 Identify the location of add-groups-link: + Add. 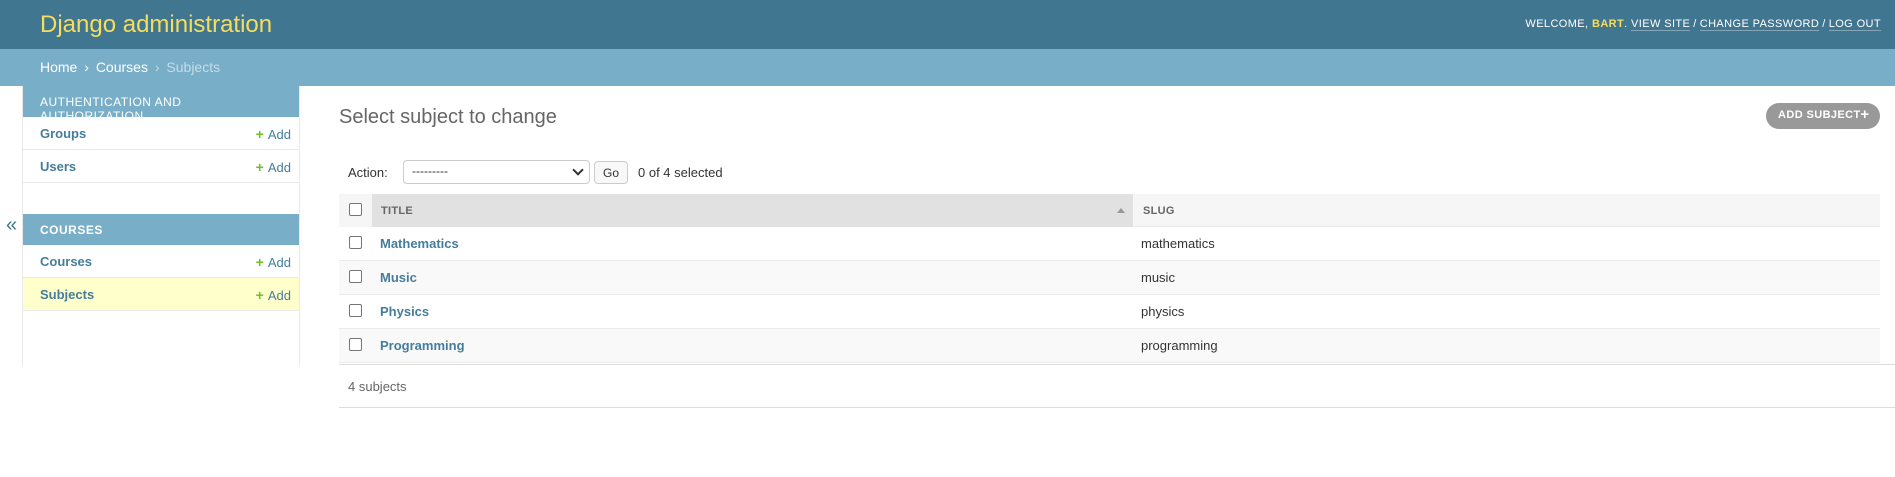
(273, 134).